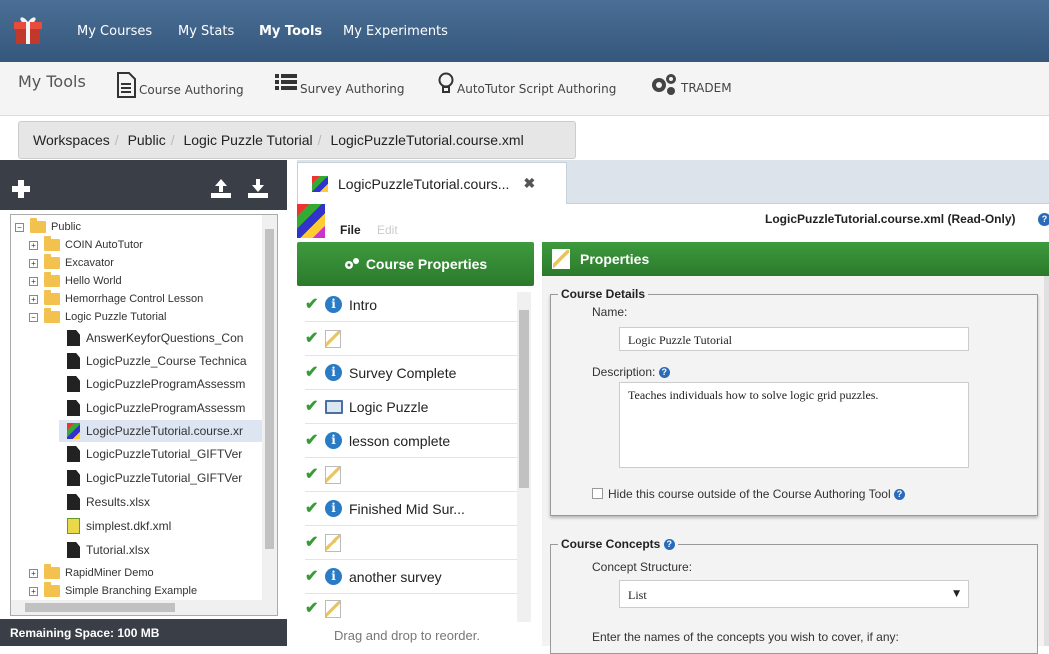  I want to click on tree-file: simplest.dkf.xml, so click(119, 526).